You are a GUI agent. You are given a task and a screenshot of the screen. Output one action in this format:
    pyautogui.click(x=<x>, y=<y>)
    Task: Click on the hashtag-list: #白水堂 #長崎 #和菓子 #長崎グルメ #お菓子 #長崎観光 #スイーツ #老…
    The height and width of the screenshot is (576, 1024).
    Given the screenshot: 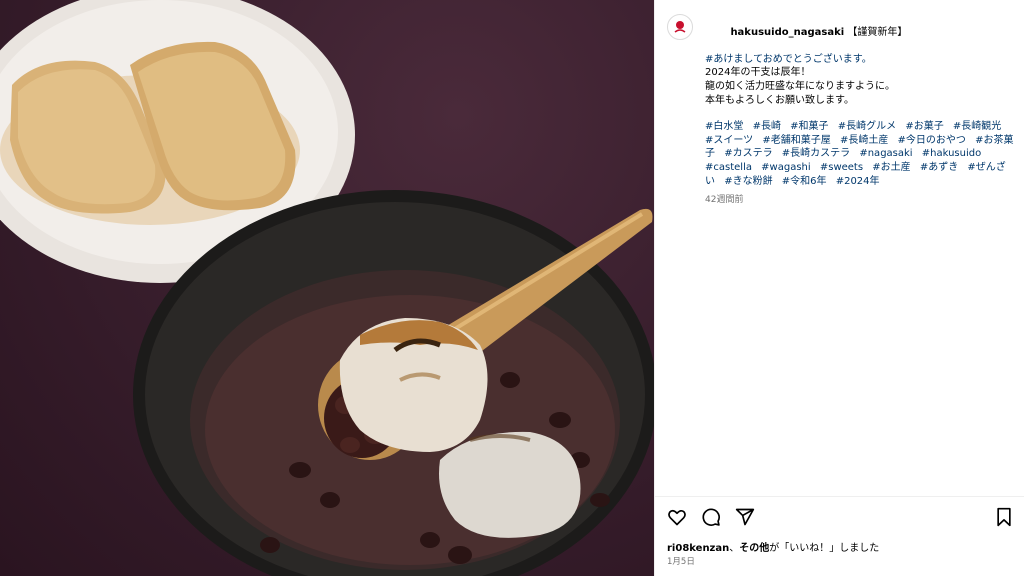 What is the action you would take?
    pyautogui.click(x=859, y=154)
    